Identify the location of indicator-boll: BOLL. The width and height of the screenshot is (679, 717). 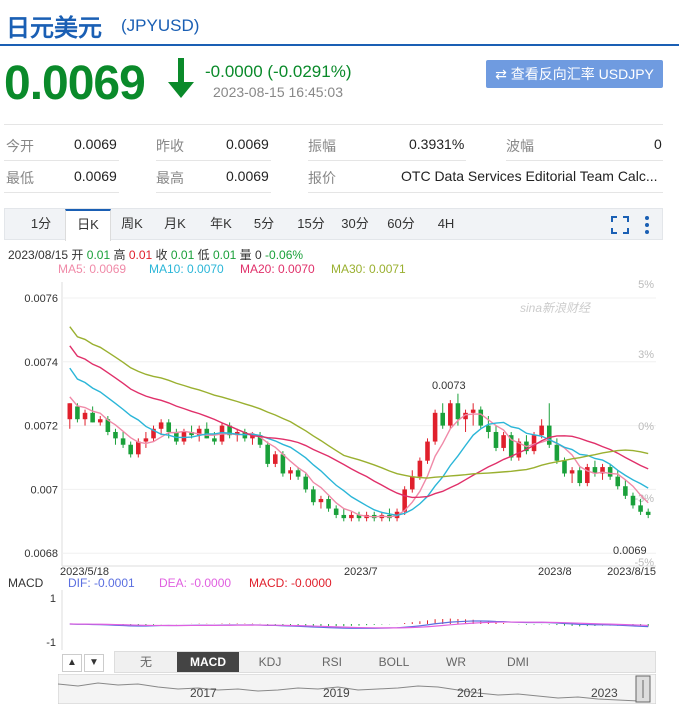
(394, 662).